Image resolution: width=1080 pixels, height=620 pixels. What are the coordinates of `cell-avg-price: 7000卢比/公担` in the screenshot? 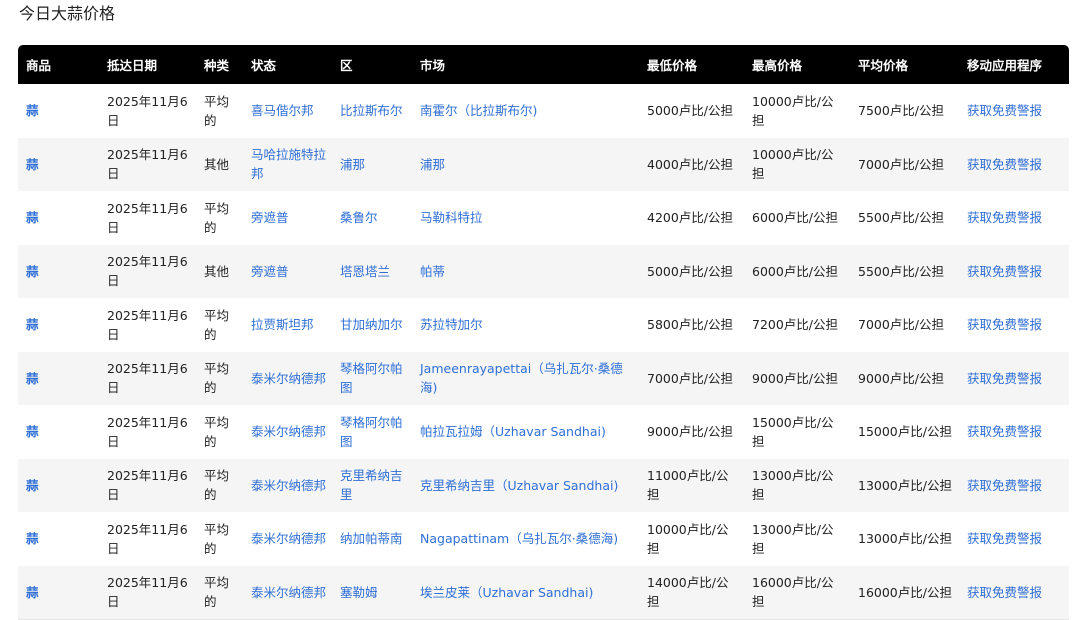 It's located at (904, 325).